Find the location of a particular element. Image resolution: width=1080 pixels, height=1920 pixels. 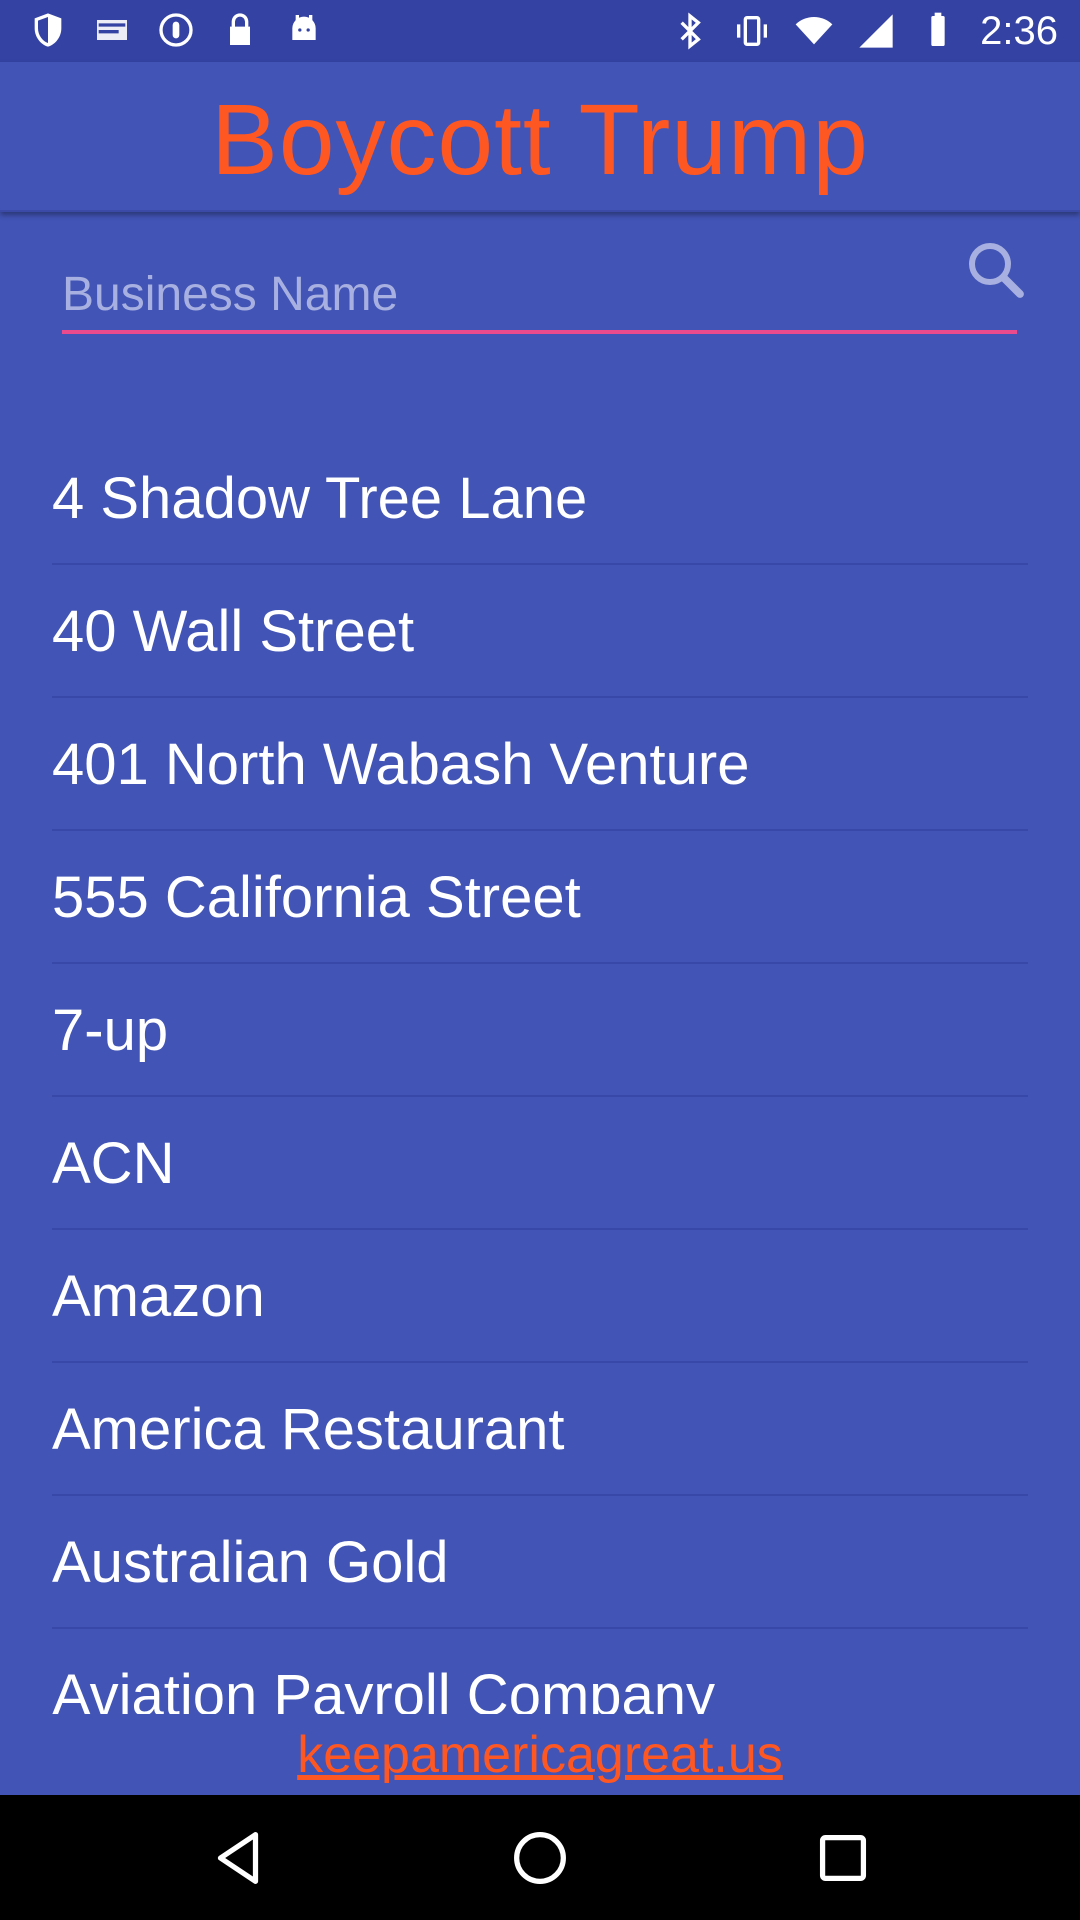

list-item: Amazon is located at coordinates (540, 1296).